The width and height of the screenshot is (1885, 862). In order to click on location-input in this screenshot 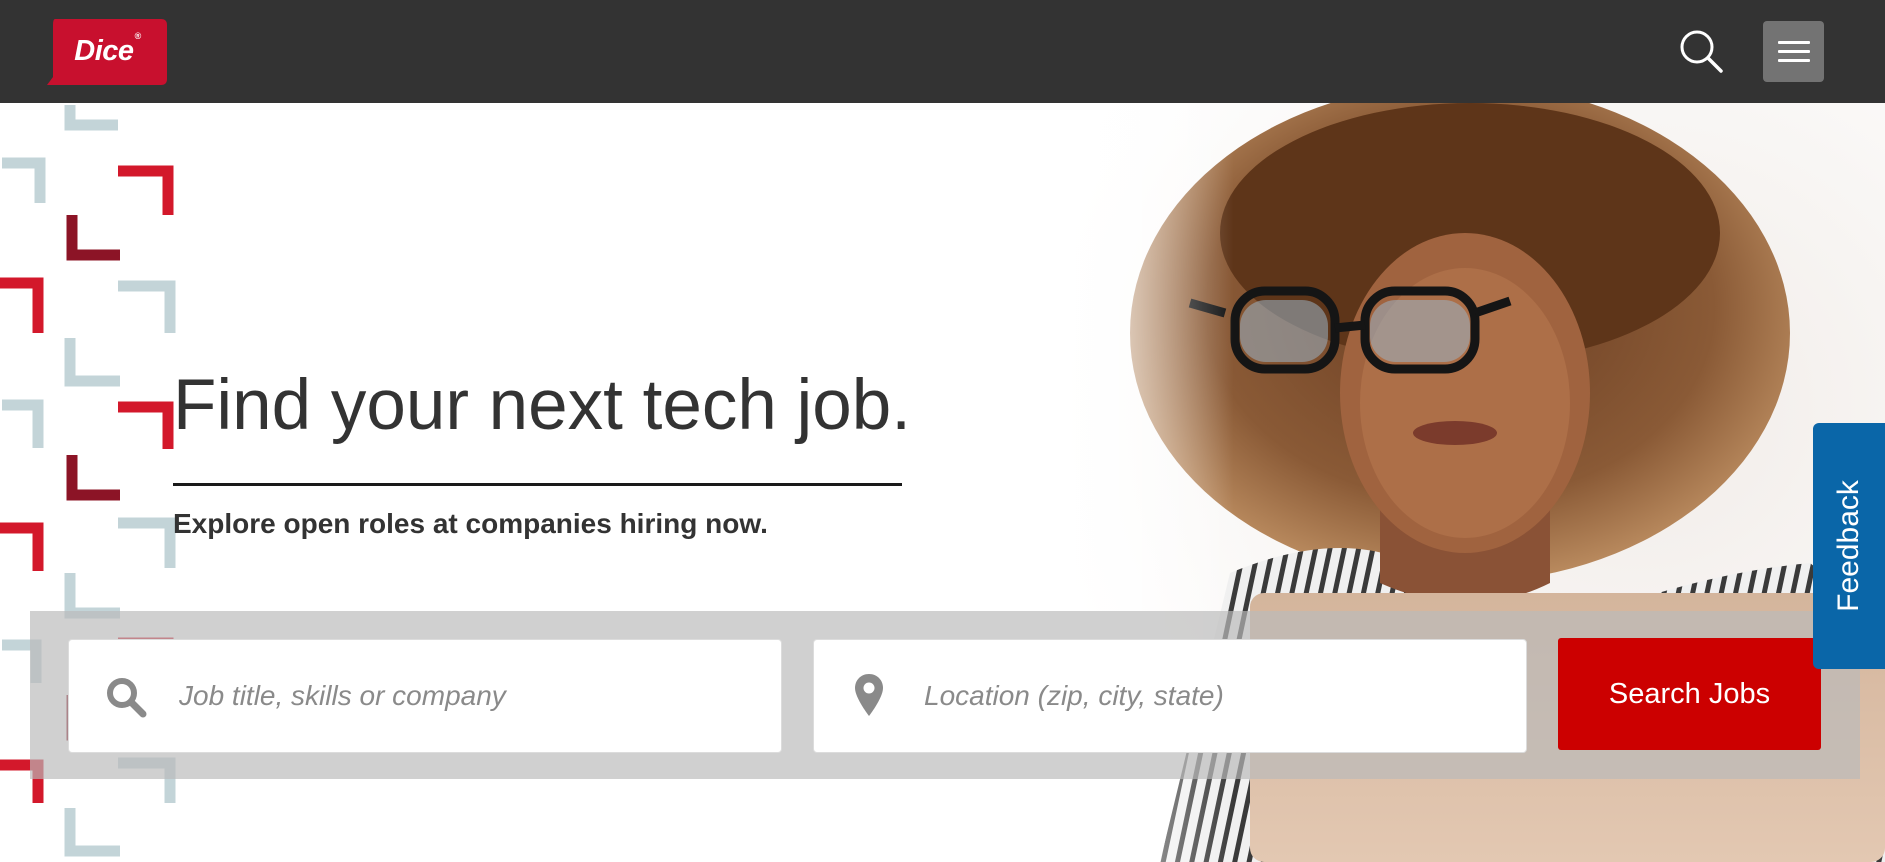, I will do `click(1214, 696)`.